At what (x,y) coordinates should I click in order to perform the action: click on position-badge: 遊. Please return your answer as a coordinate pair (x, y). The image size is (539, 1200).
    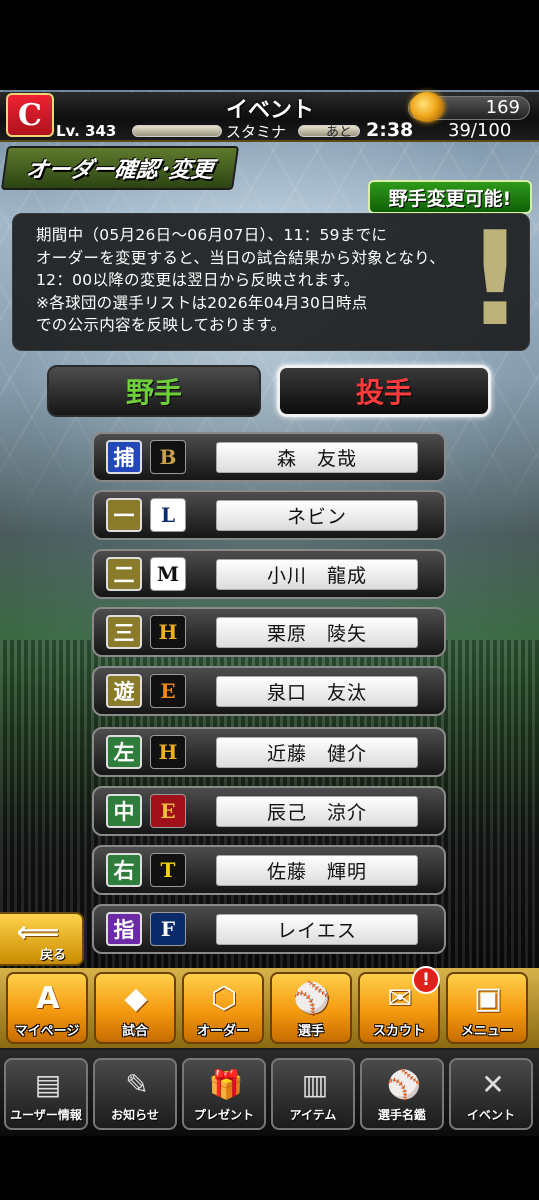
    Looking at the image, I should click on (124, 691).